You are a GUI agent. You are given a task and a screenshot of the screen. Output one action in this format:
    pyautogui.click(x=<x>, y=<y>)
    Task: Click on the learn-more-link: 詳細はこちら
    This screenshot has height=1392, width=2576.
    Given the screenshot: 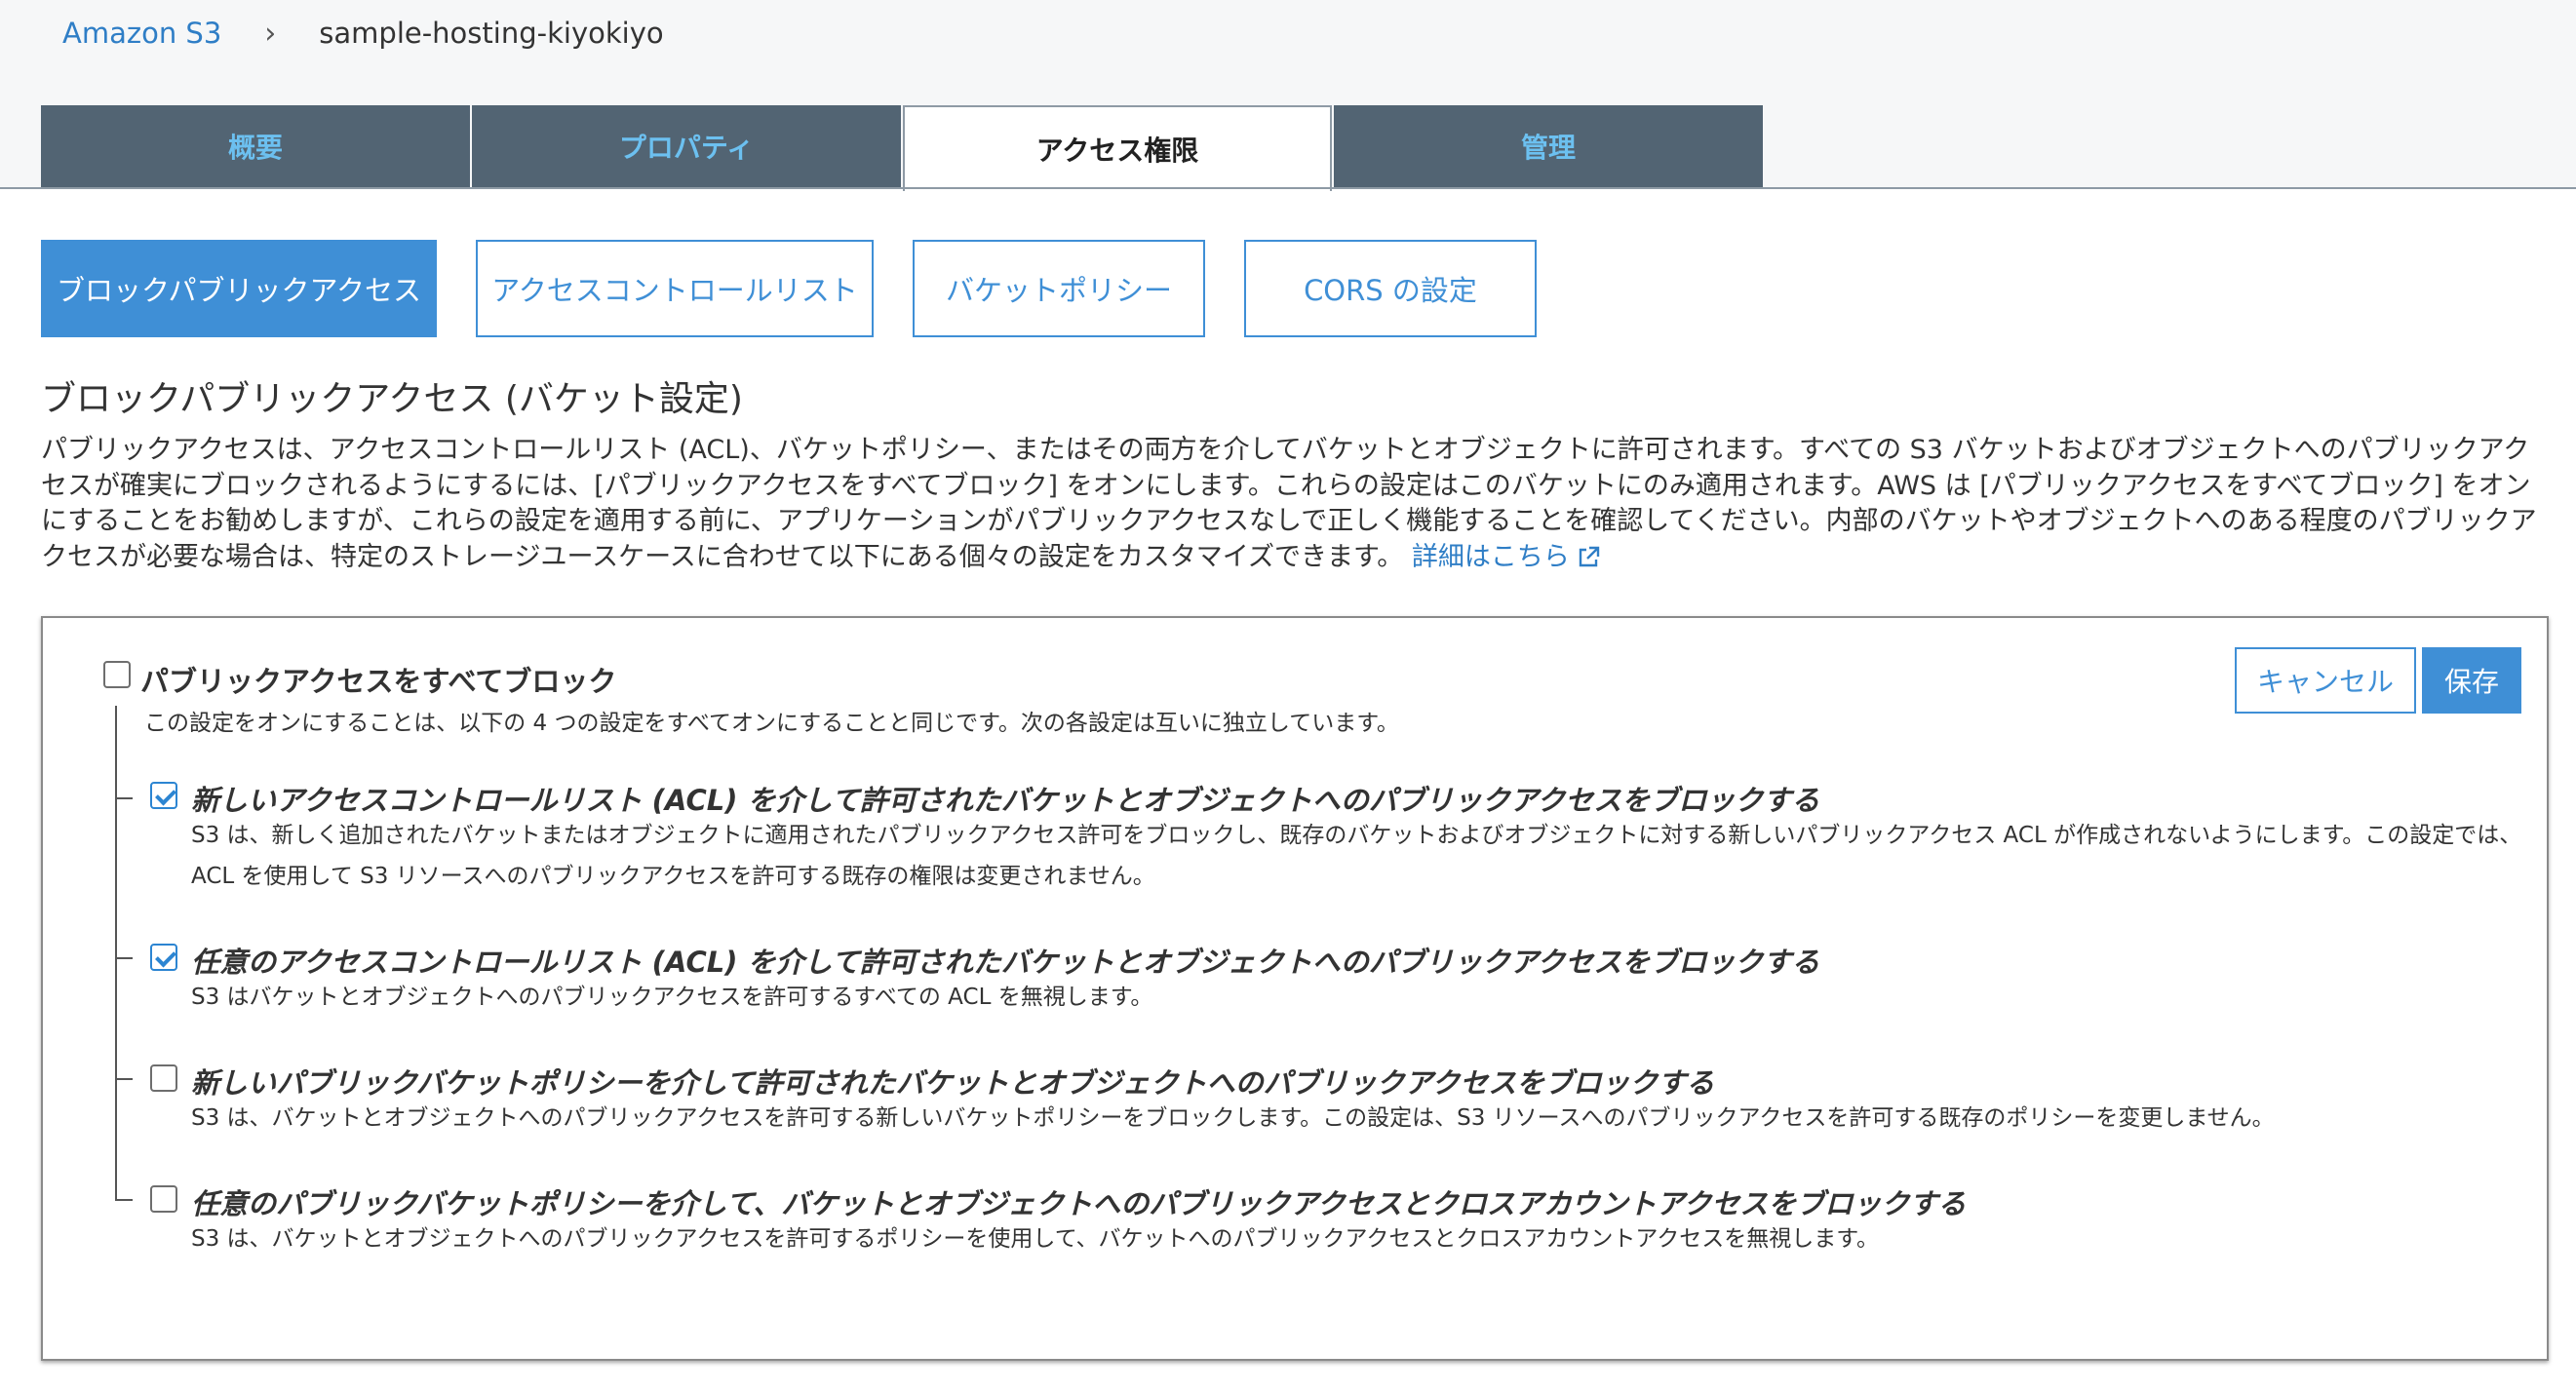 What is the action you would take?
    pyautogui.click(x=1506, y=557)
    